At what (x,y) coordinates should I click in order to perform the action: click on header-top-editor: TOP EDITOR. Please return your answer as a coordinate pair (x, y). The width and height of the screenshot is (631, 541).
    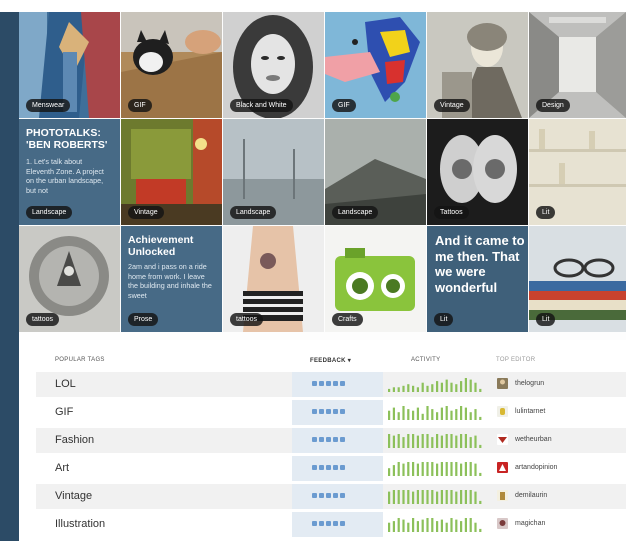
    Looking at the image, I should click on (516, 360).